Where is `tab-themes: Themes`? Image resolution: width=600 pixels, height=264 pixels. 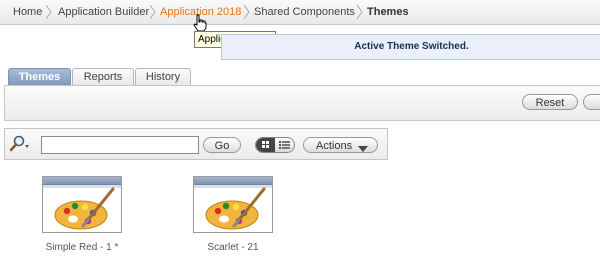
tab-themes: Themes is located at coordinates (39, 77).